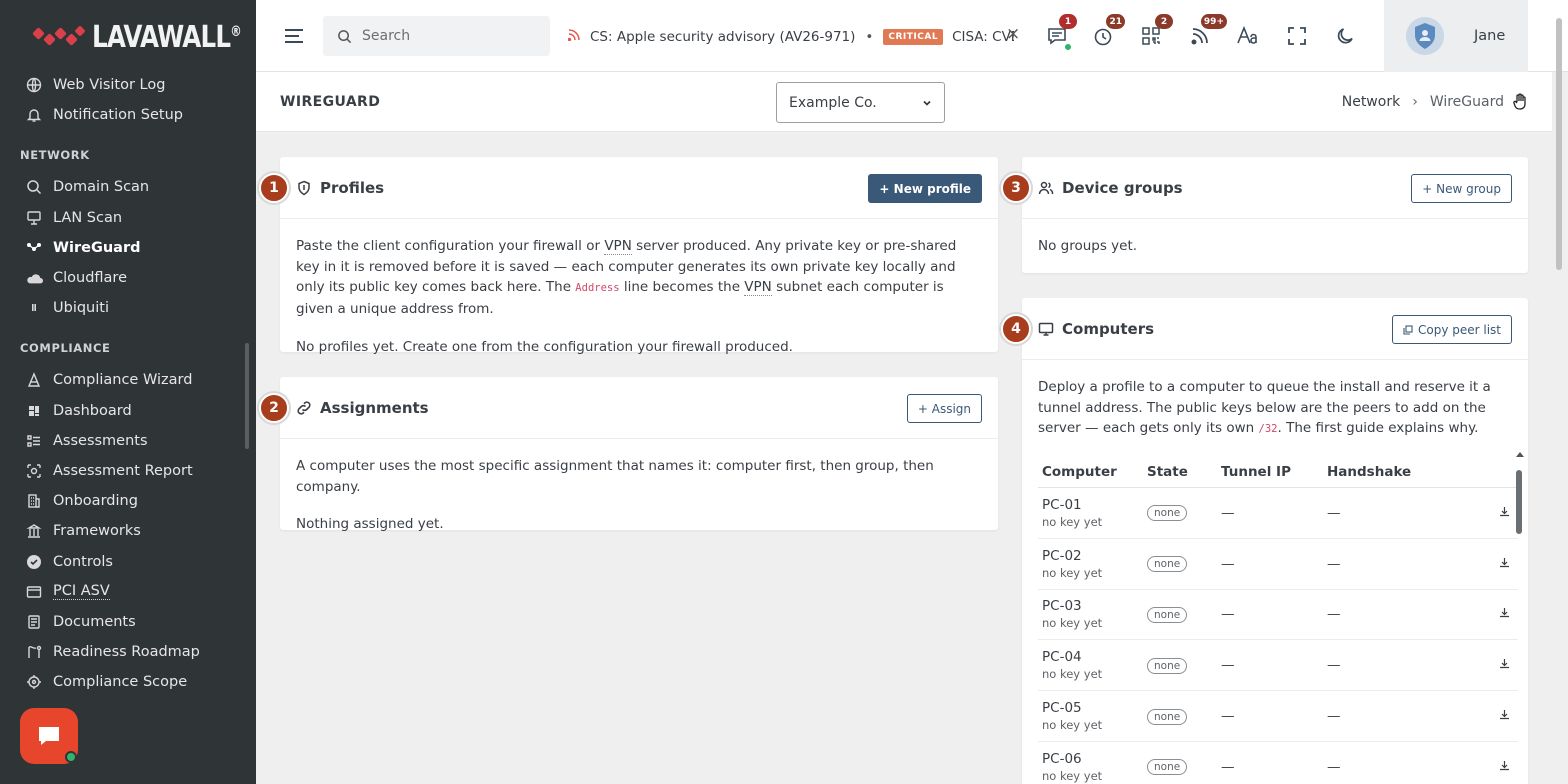  Describe the element at coordinates (128, 531) in the screenshot. I see `sidebar-item-frameworks: Frameworks` at that location.